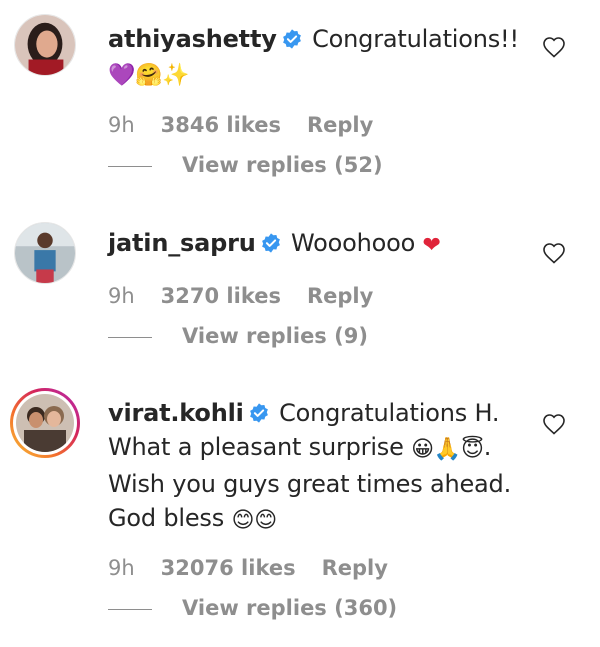 The width and height of the screenshot is (600, 647). I want to click on view-replies-label: View replies (52), so click(282, 165).